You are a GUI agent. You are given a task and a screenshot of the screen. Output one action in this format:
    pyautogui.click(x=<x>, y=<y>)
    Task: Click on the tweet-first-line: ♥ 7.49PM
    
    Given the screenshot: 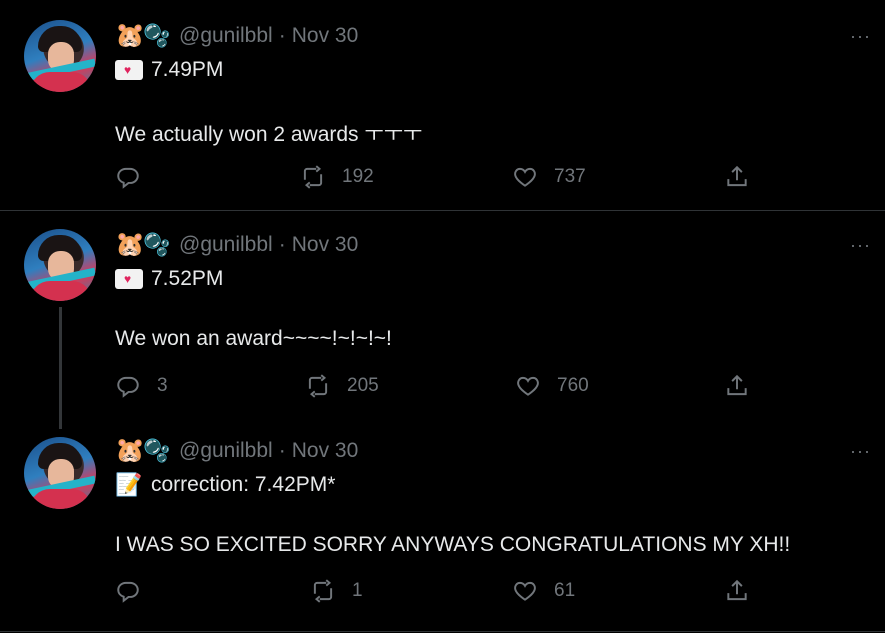 What is the action you would take?
    pyautogui.click(x=169, y=70)
    